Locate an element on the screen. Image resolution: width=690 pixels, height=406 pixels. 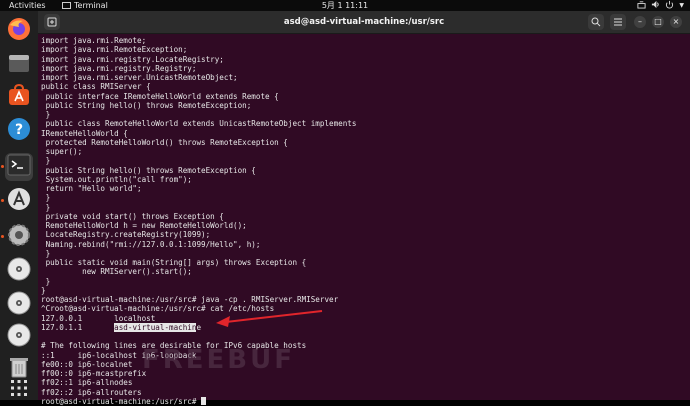
updater-icon is located at coordinates (19, 201).